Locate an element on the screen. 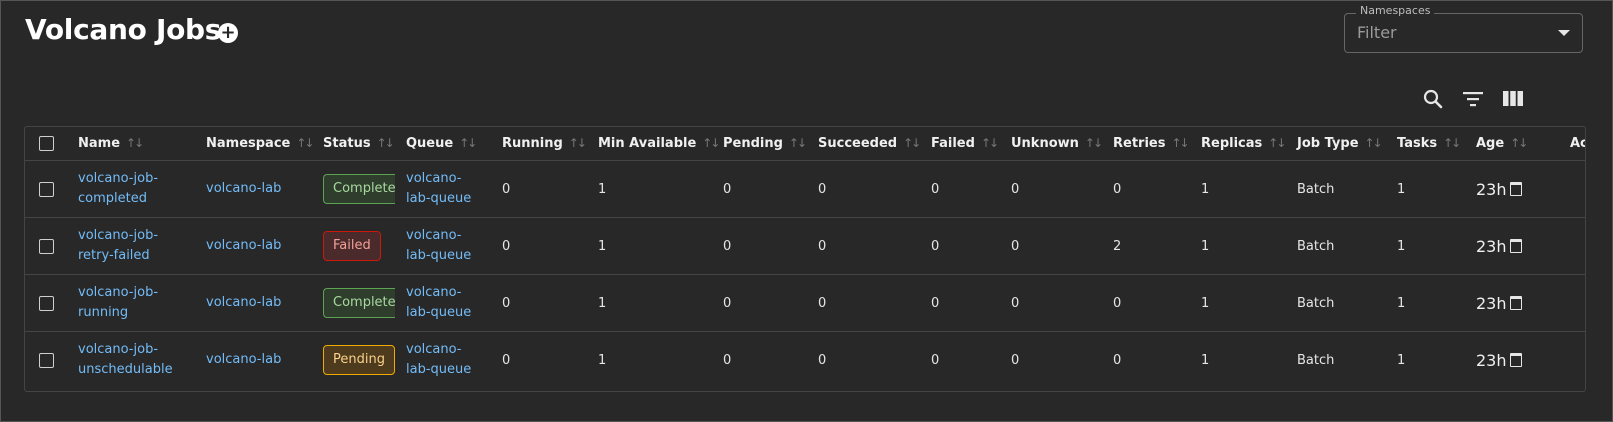  column-header-running: Running ↑↓ is located at coordinates (550, 144).